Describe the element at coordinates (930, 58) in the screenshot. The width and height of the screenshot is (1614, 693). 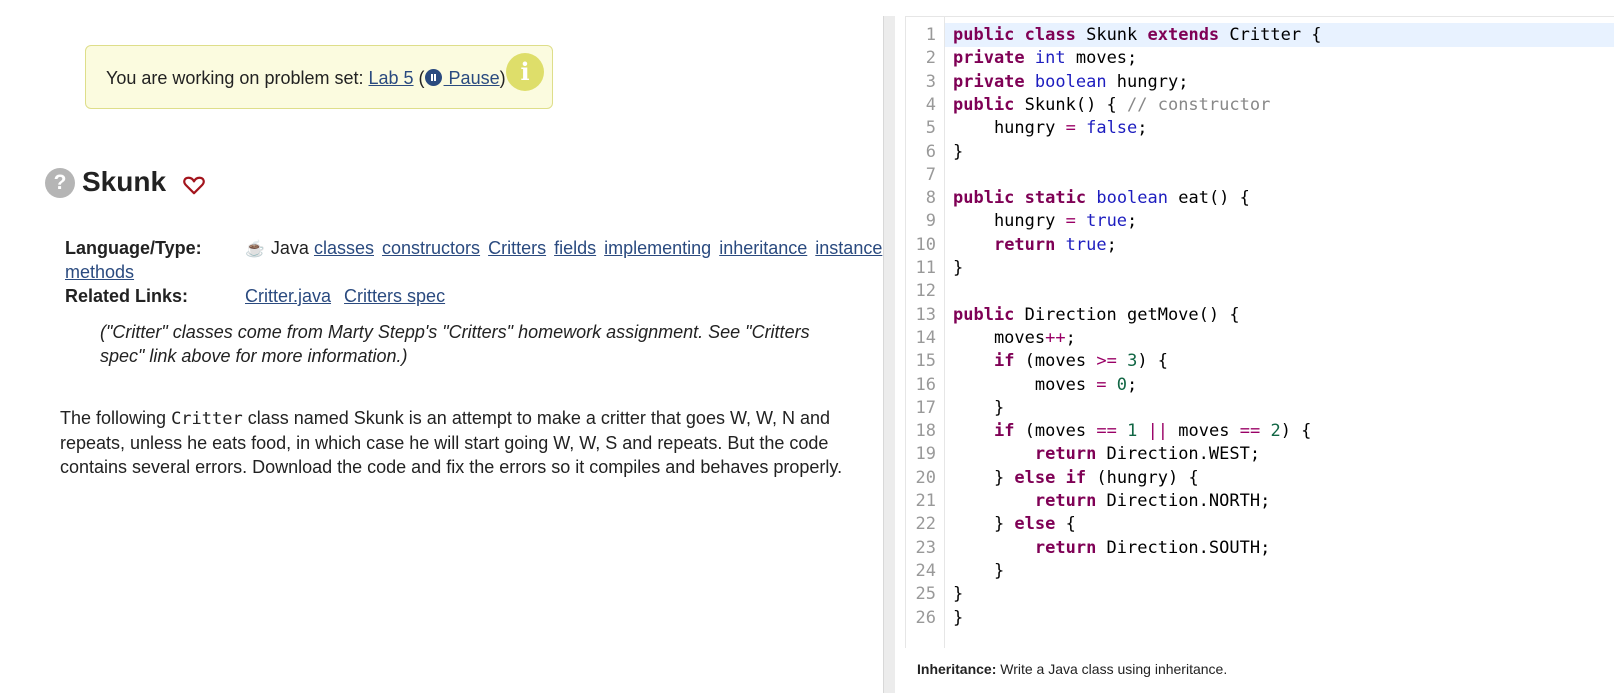
I see `line-number: 2` at that location.